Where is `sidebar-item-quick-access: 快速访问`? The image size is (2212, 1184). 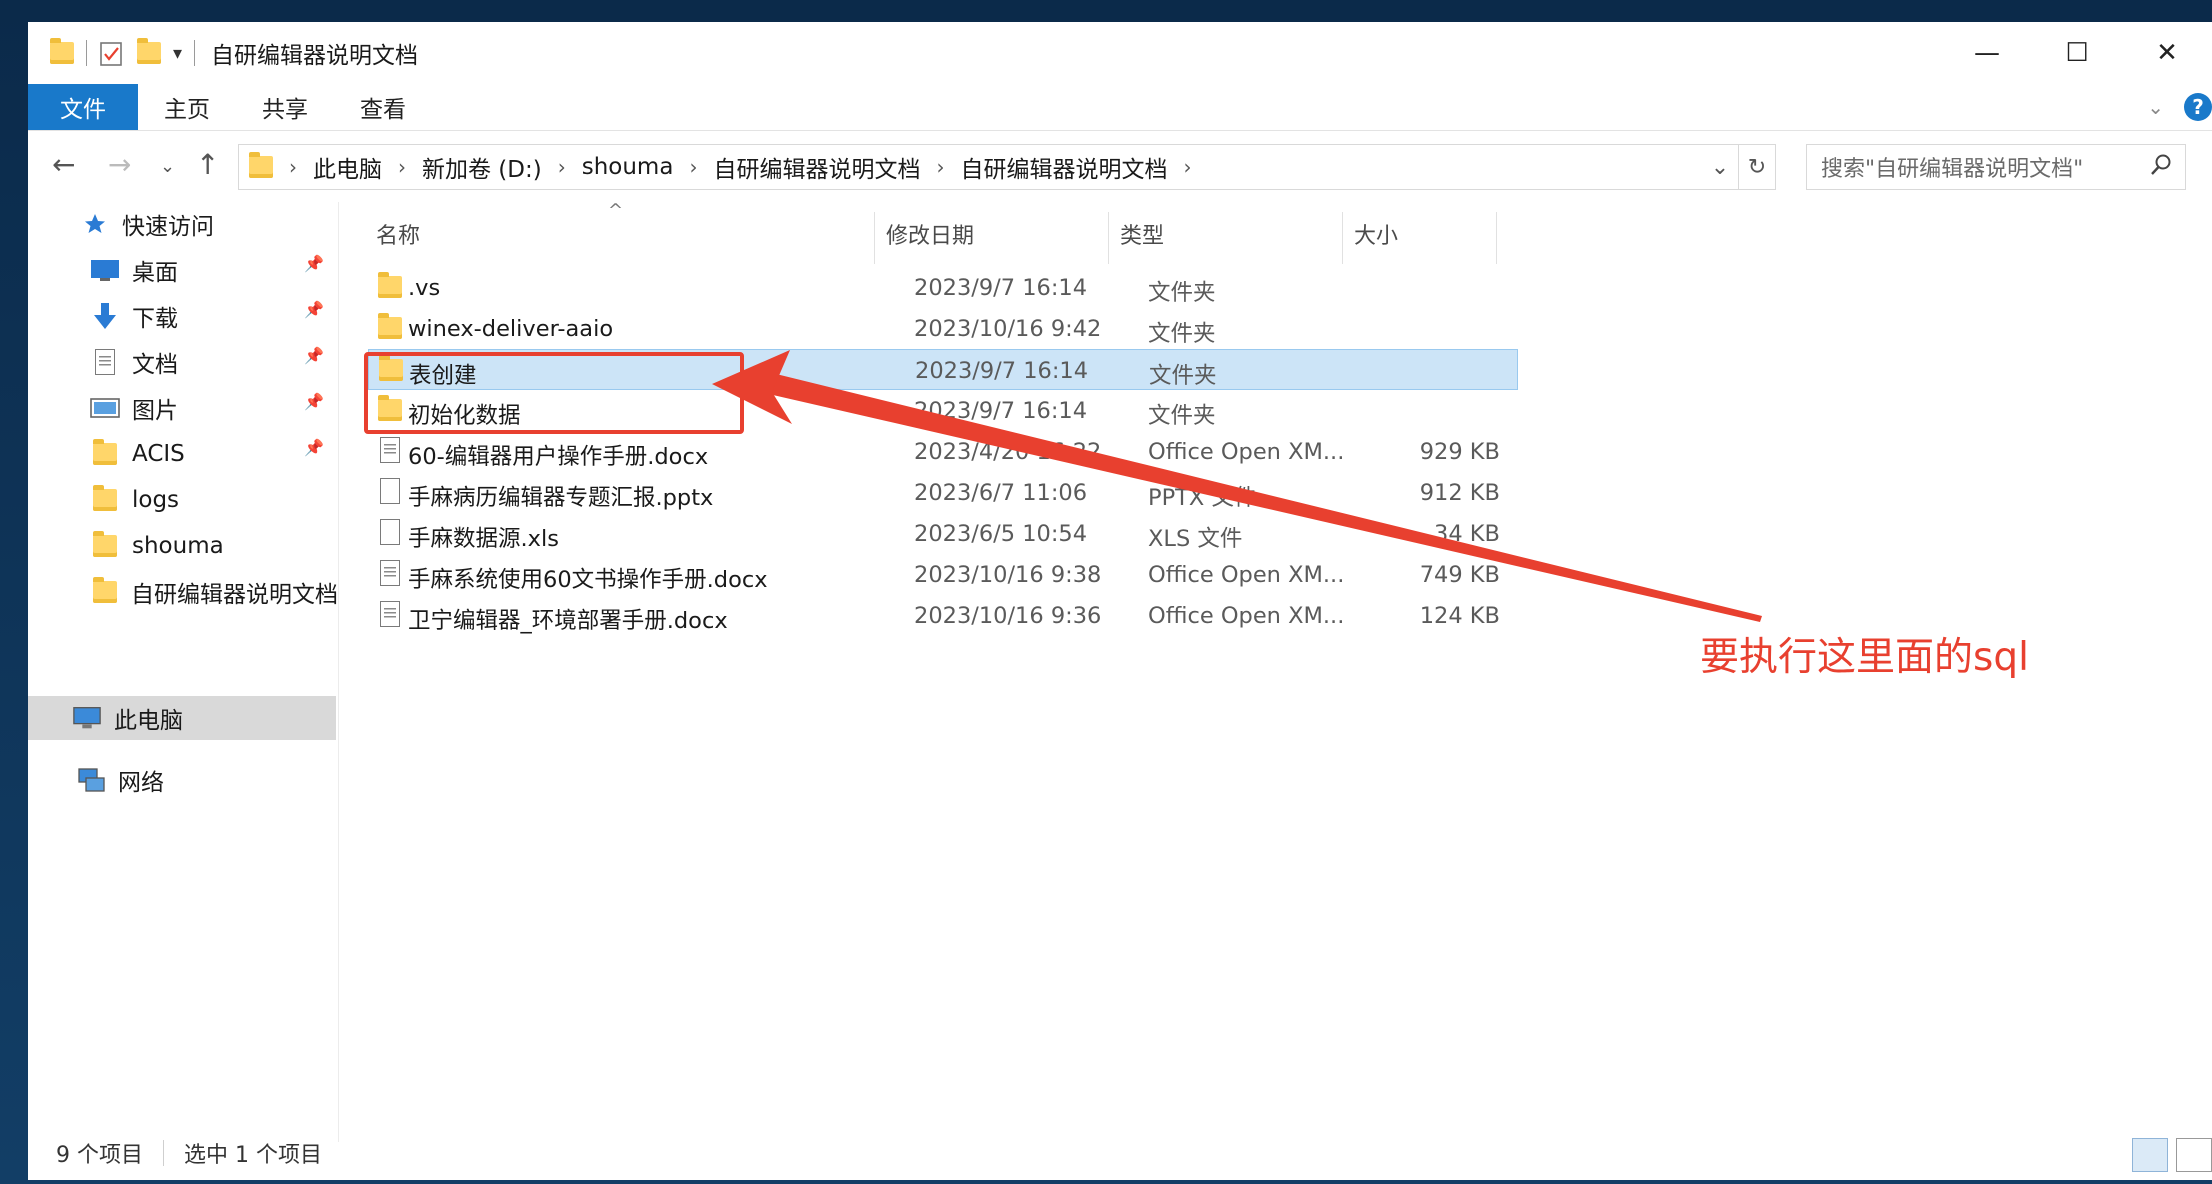 sidebar-item-quick-access: 快速访问 is located at coordinates (147, 224).